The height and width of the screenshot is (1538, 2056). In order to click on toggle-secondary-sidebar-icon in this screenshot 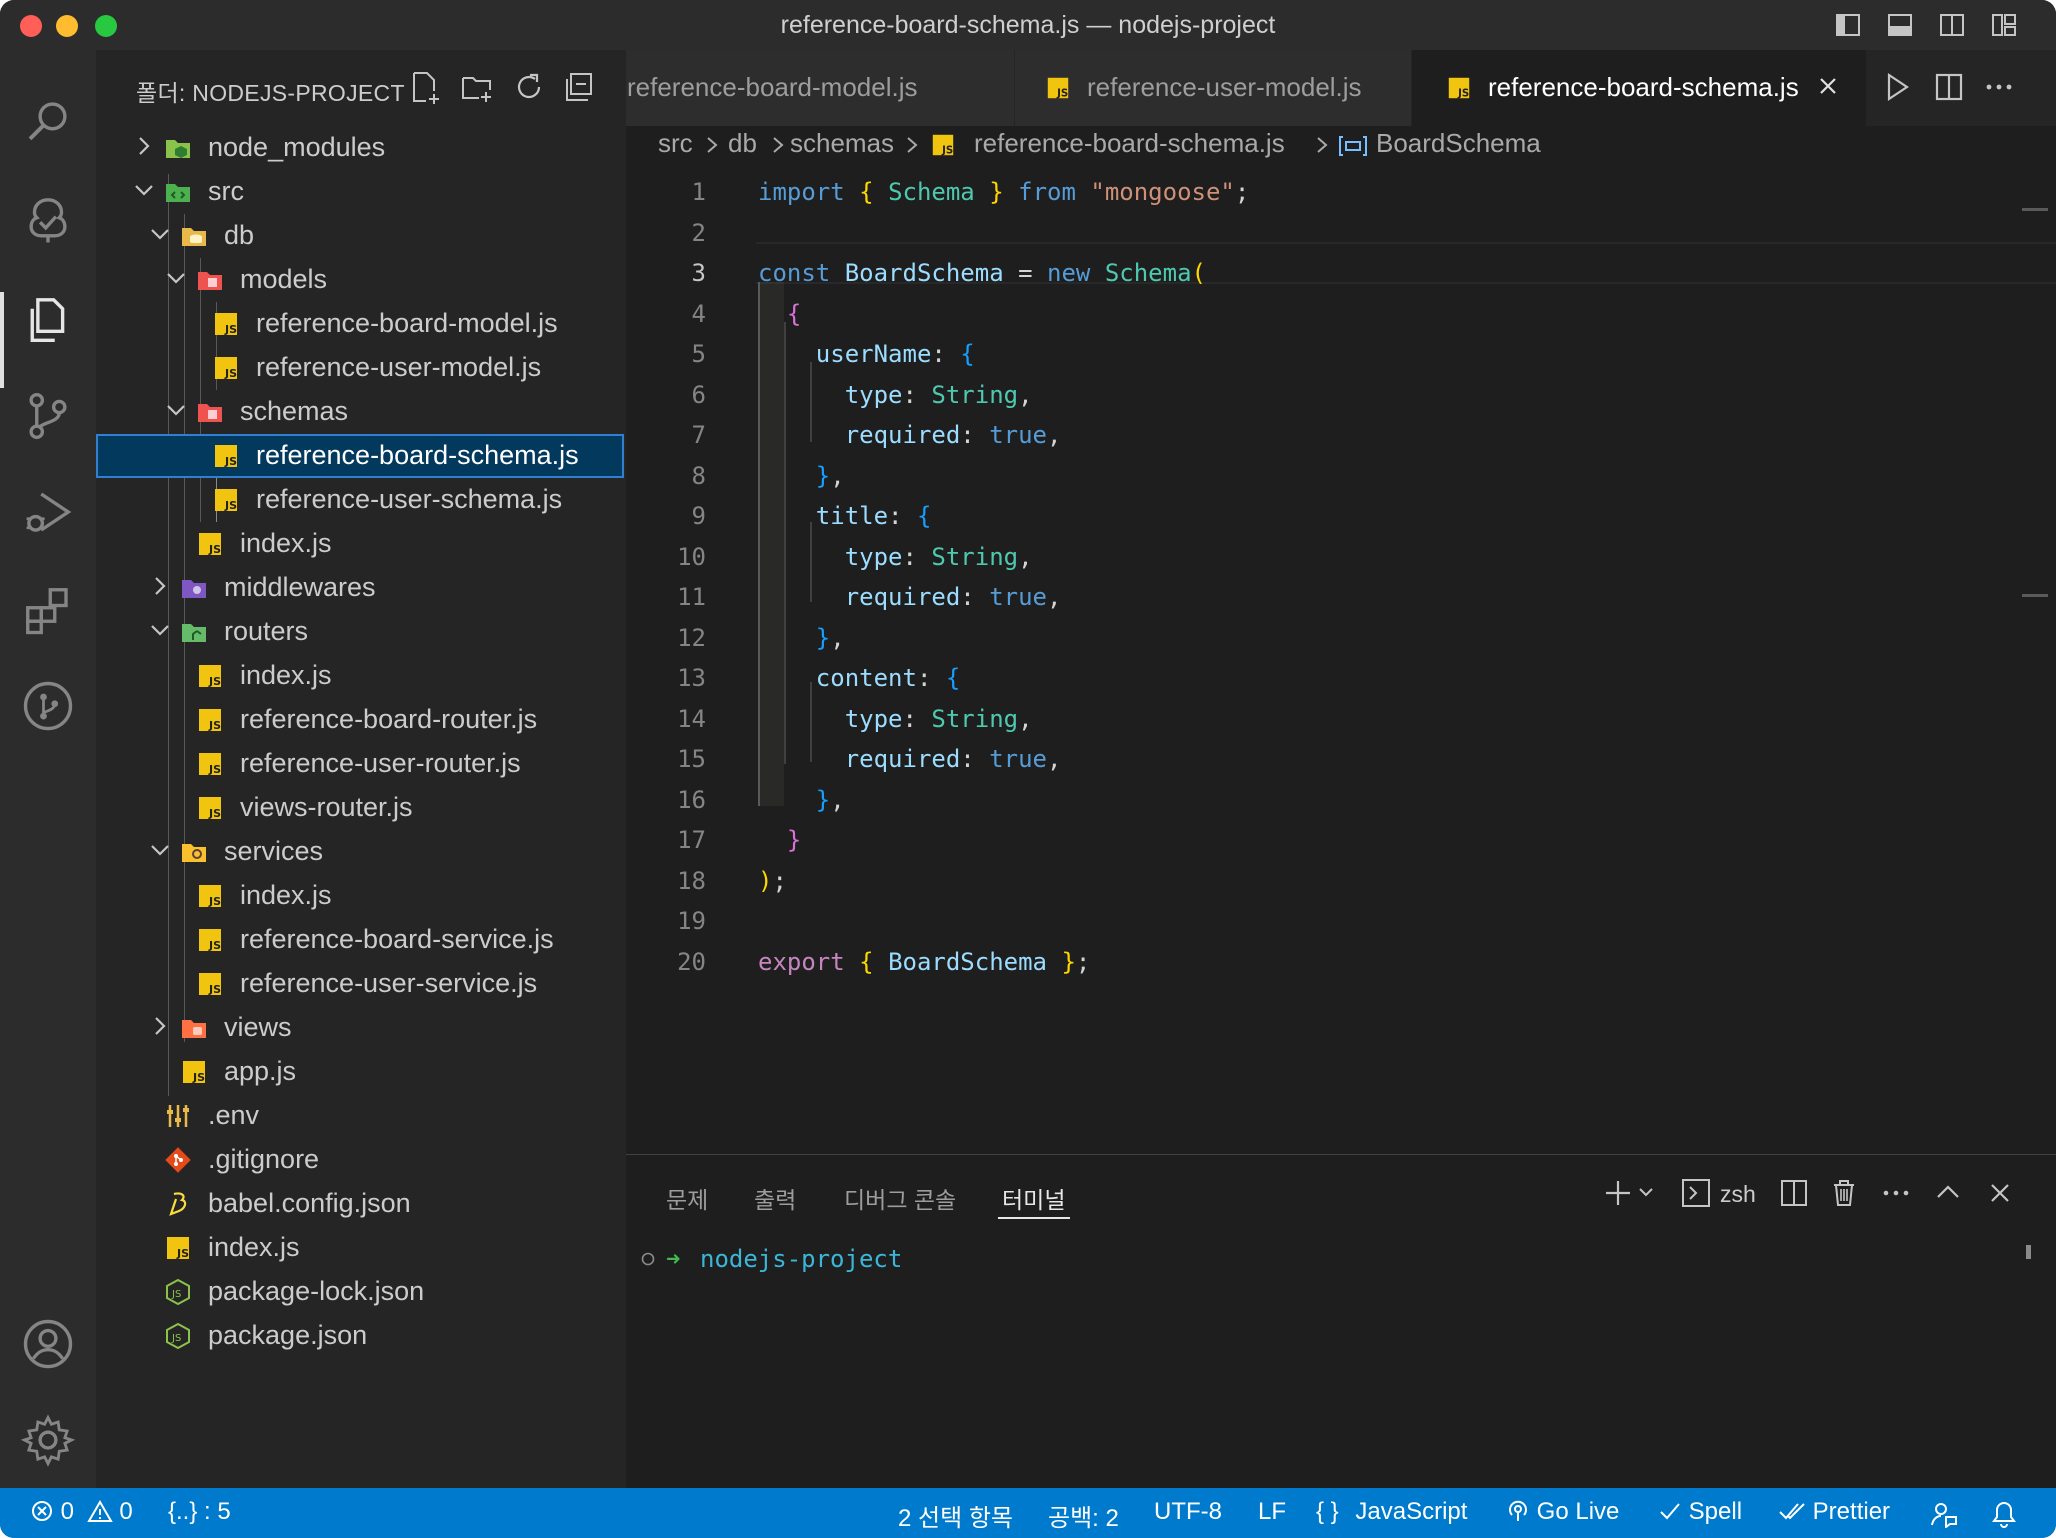, I will do `click(1952, 25)`.